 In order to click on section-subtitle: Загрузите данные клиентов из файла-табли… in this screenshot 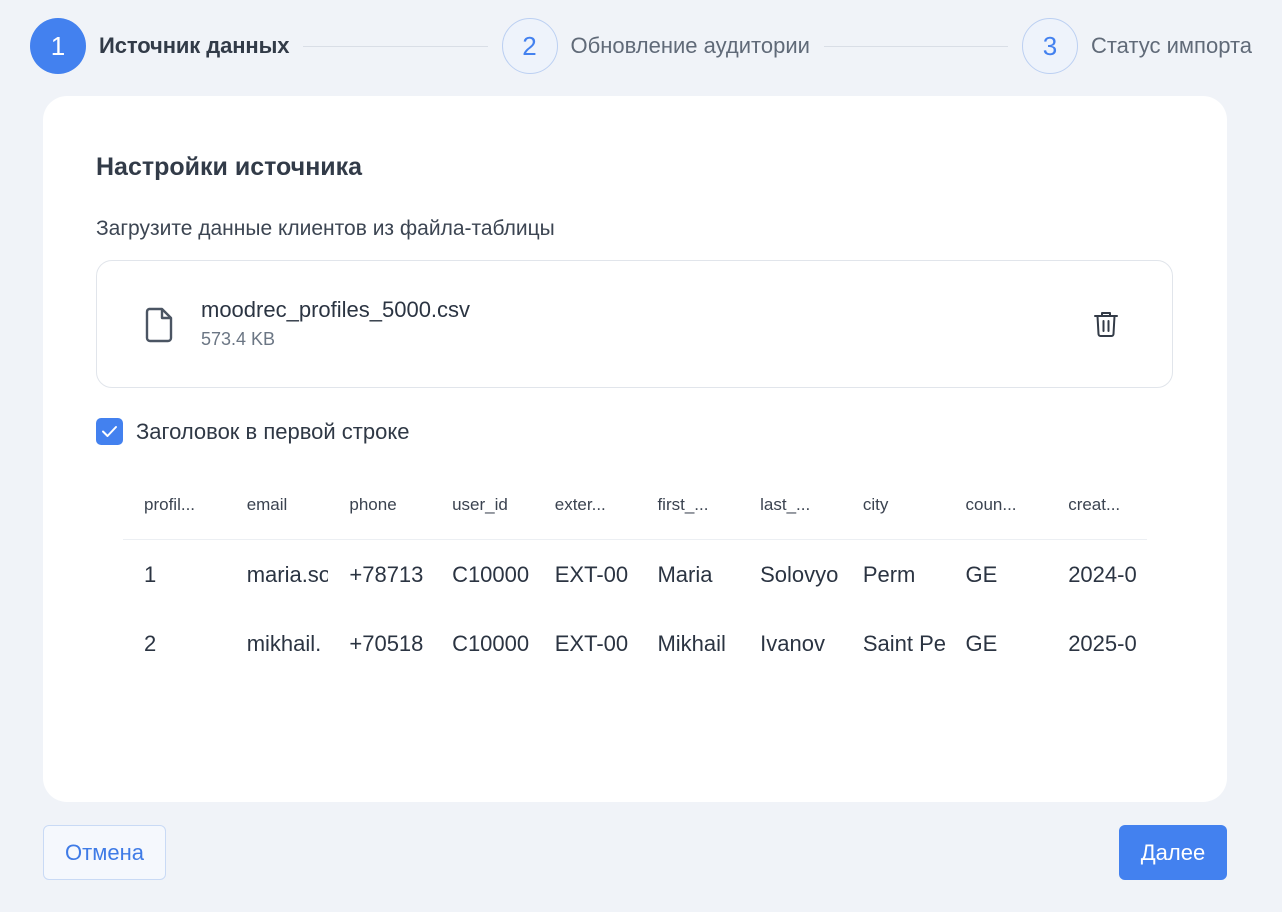, I will do `click(325, 228)`.